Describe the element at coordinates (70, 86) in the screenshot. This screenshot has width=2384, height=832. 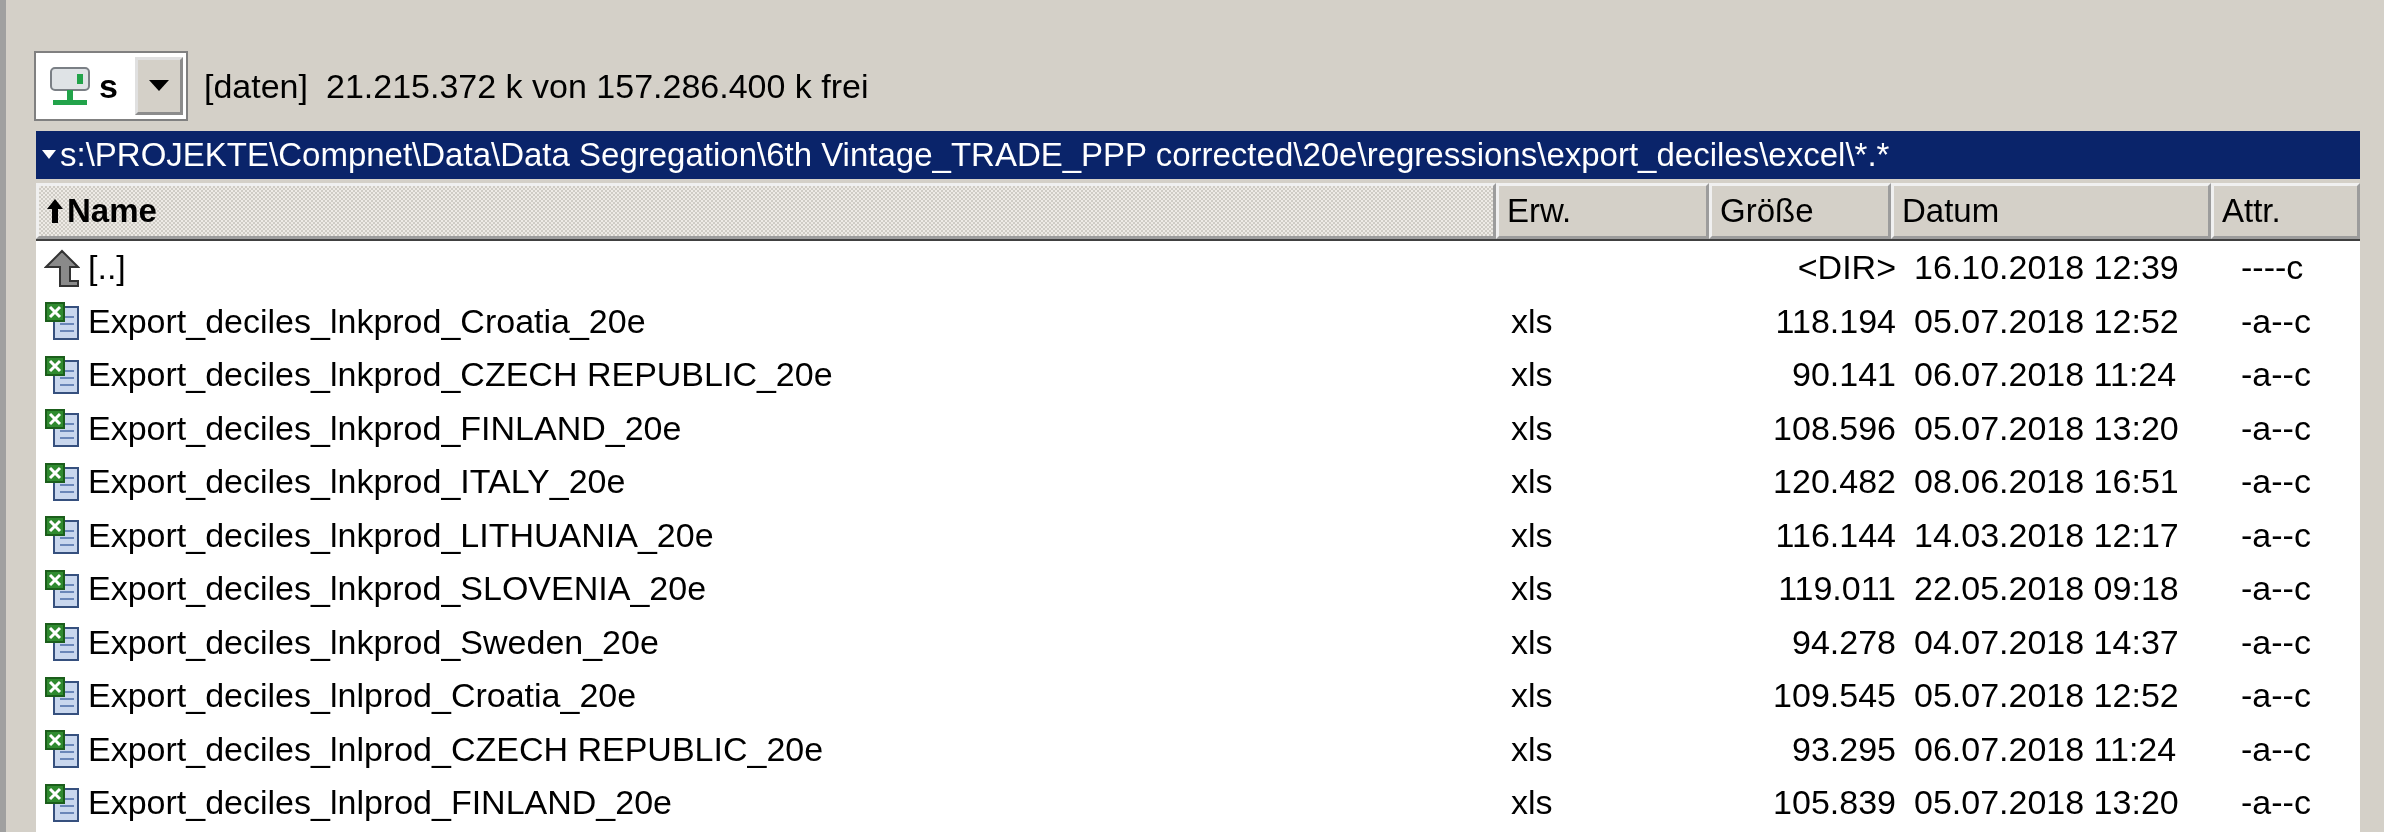
I see `network-drive-icon` at that location.